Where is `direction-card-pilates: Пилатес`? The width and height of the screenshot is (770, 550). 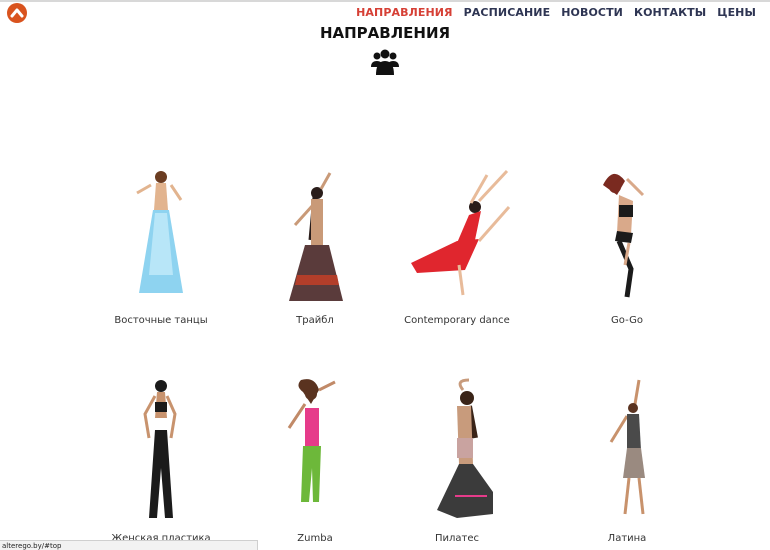 direction-card-pilates: Пилатес is located at coordinates (457, 461).